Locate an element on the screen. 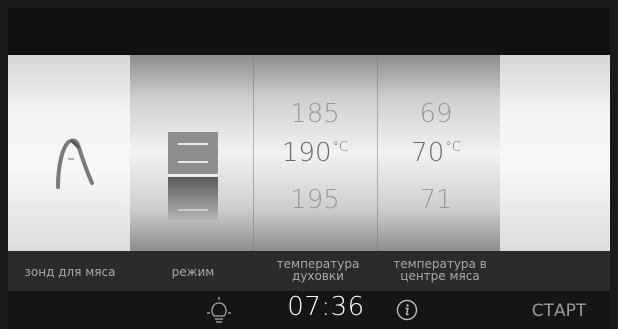 The height and width of the screenshot is (329, 618). core-temp-unit: °C is located at coordinates (453, 147).